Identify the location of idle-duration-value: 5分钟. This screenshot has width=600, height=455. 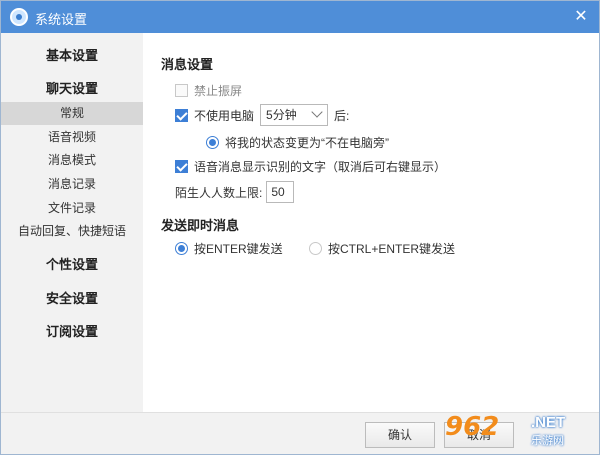
(281, 115).